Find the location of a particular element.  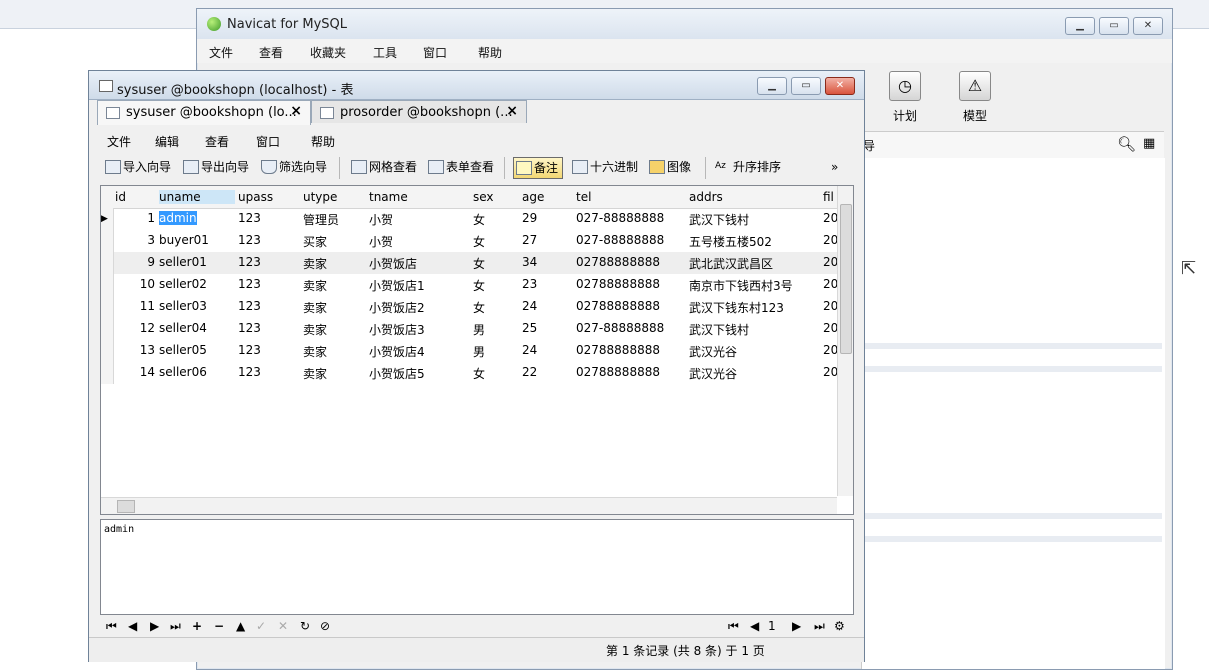

sort-ascending-button: Az 升序排序 is located at coordinates (747, 167).